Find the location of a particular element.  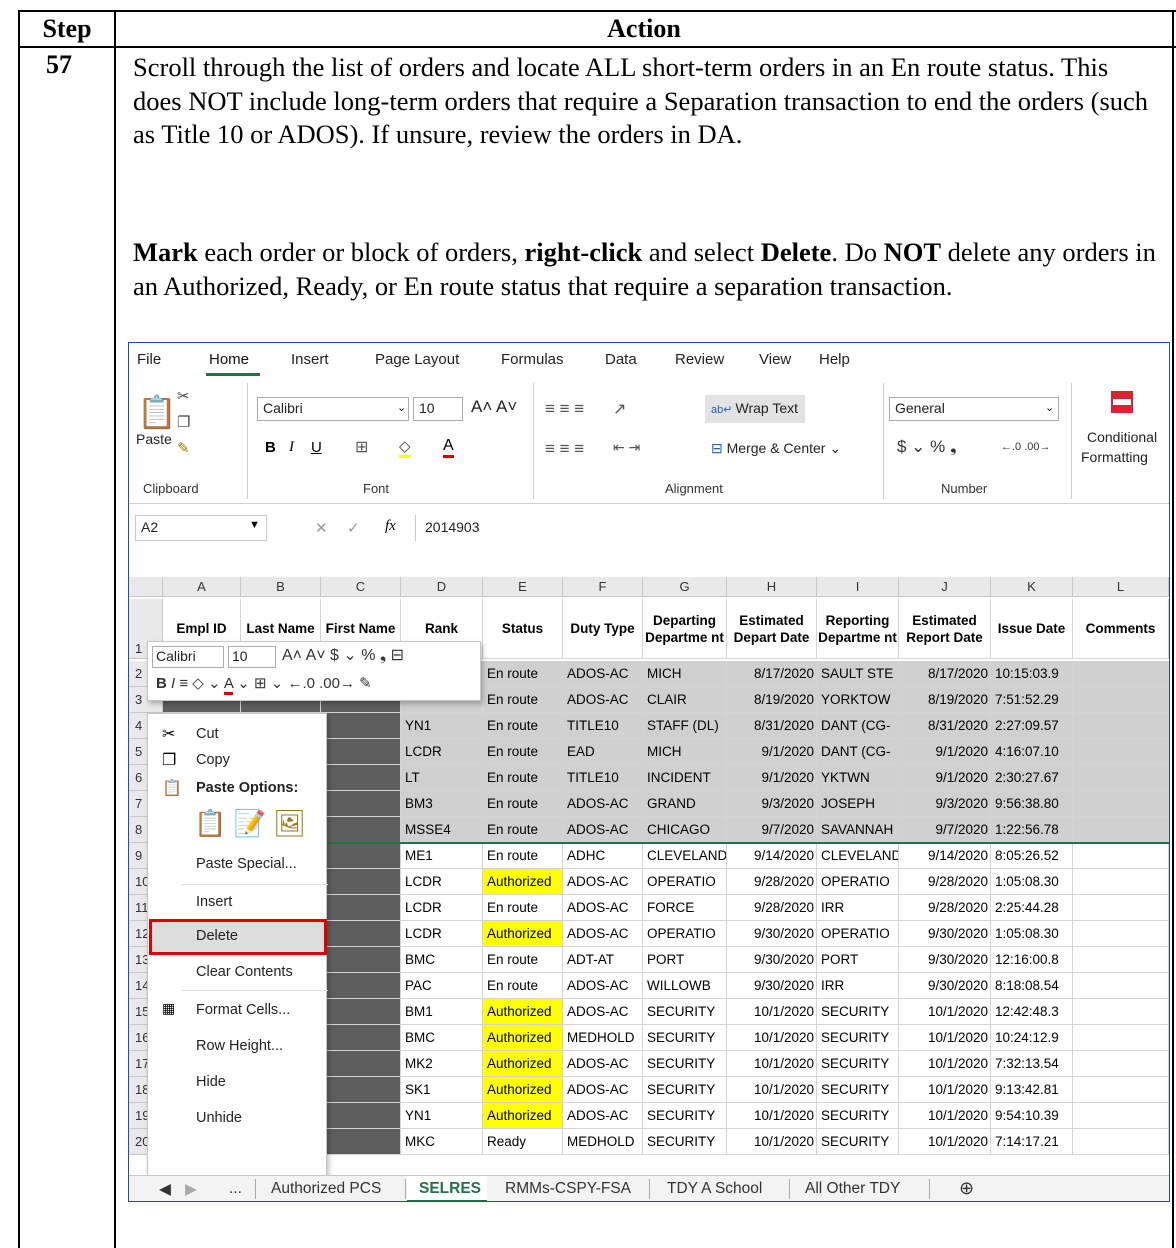

underline-icon: U is located at coordinates (316, 447).